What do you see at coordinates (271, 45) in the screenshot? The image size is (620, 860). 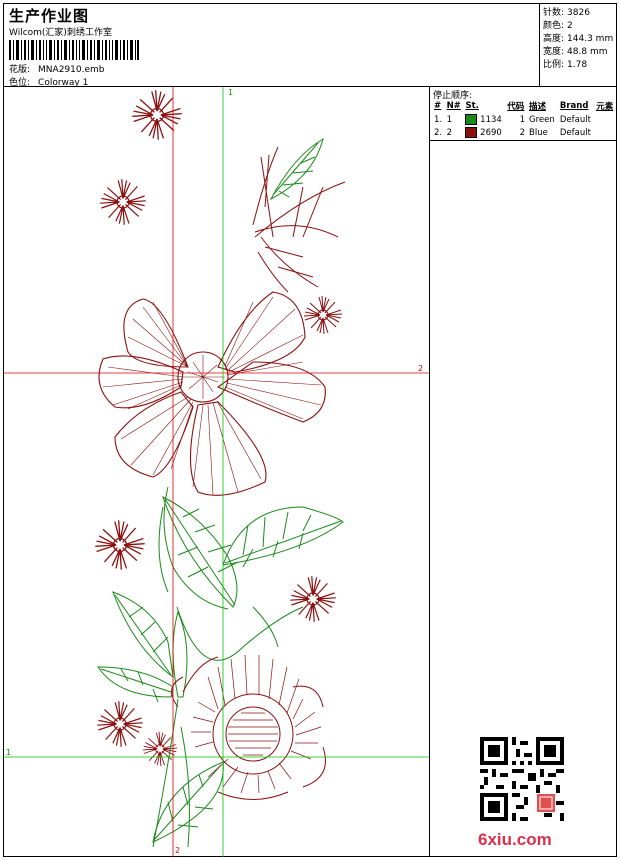 I see `header-panel: 生产作业图 Wilcom(汇家)刺绣工作室 花版:MNA2910.emb 色位` at bounding box center [271, 45].